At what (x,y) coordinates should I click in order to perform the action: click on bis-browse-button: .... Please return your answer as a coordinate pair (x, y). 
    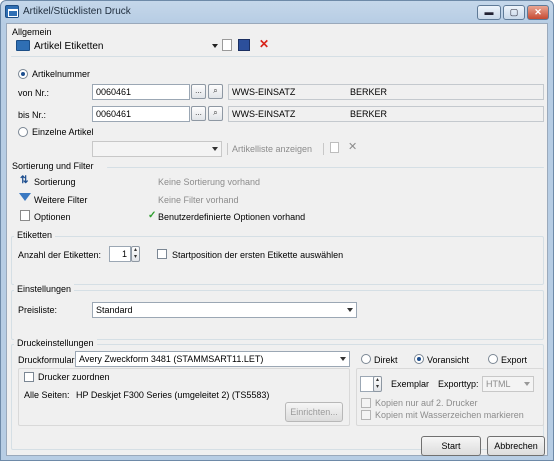
    Looking at the image, I should click on (198, 113).